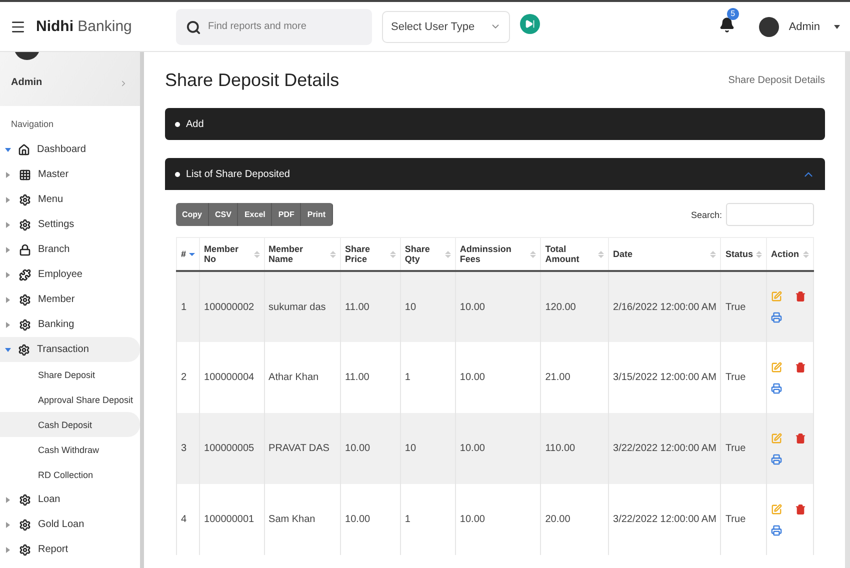  I want to click on table-cell: Sam Khan, so click(302, 519).